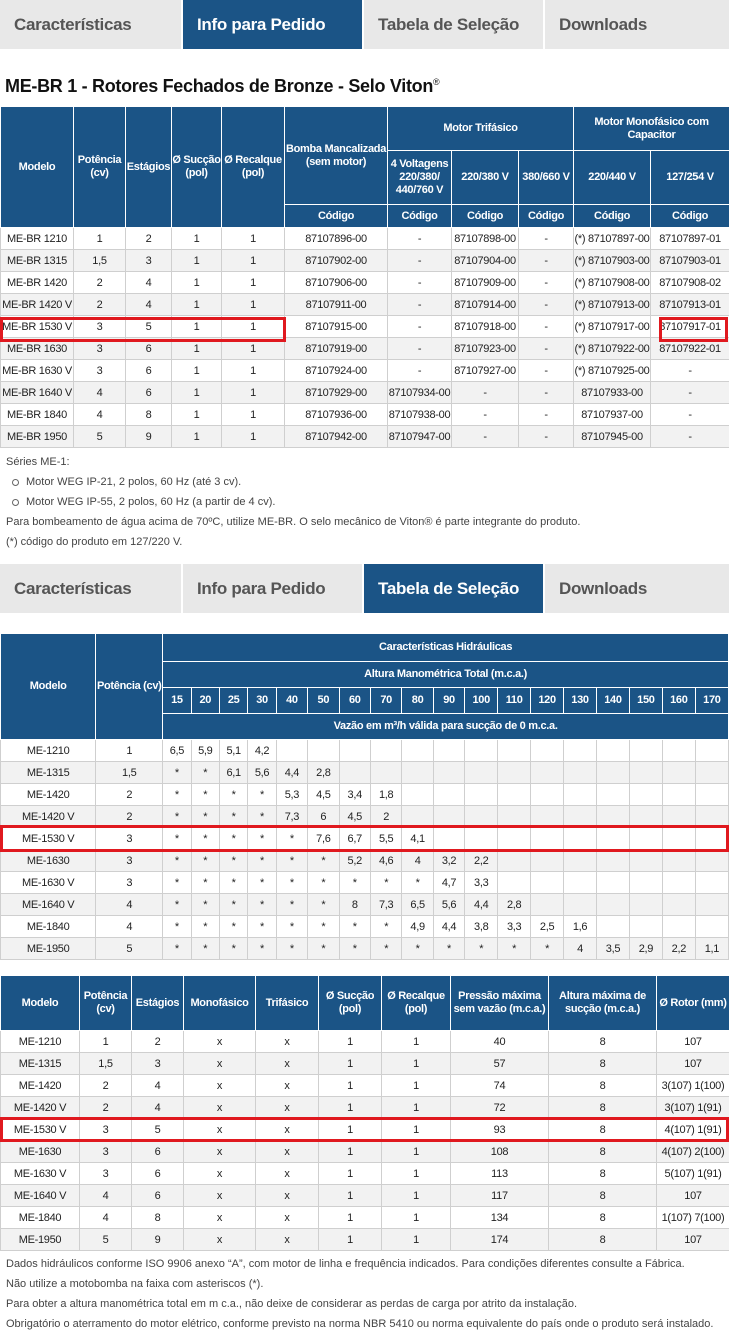 The image size is (729, 1334). I want to click on table-row: ME-1640 V 4 * * * * * * 8 7,3 6,5 5,6 4,4 2,8, so click(364, 904).